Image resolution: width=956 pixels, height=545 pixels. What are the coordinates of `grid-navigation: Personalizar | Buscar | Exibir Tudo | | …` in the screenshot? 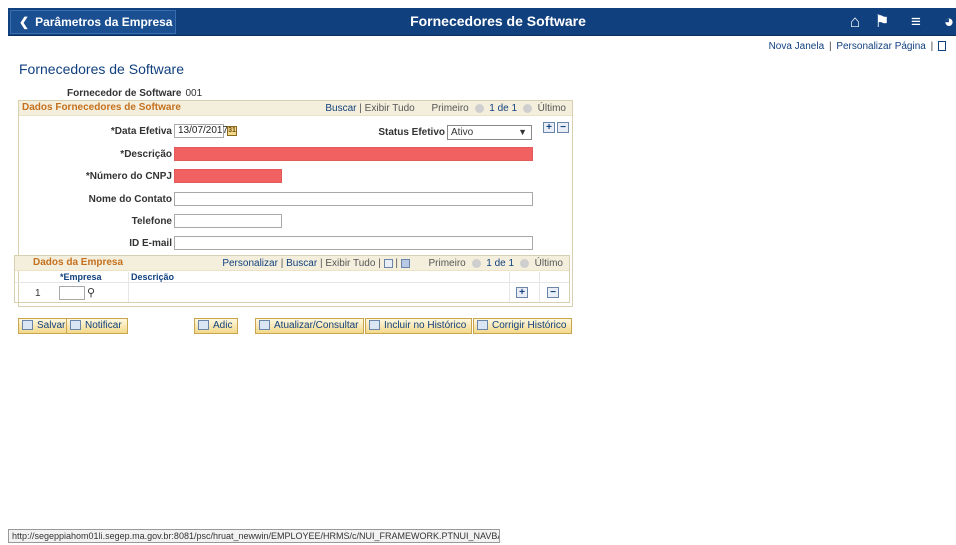 It's located at (392, 263).